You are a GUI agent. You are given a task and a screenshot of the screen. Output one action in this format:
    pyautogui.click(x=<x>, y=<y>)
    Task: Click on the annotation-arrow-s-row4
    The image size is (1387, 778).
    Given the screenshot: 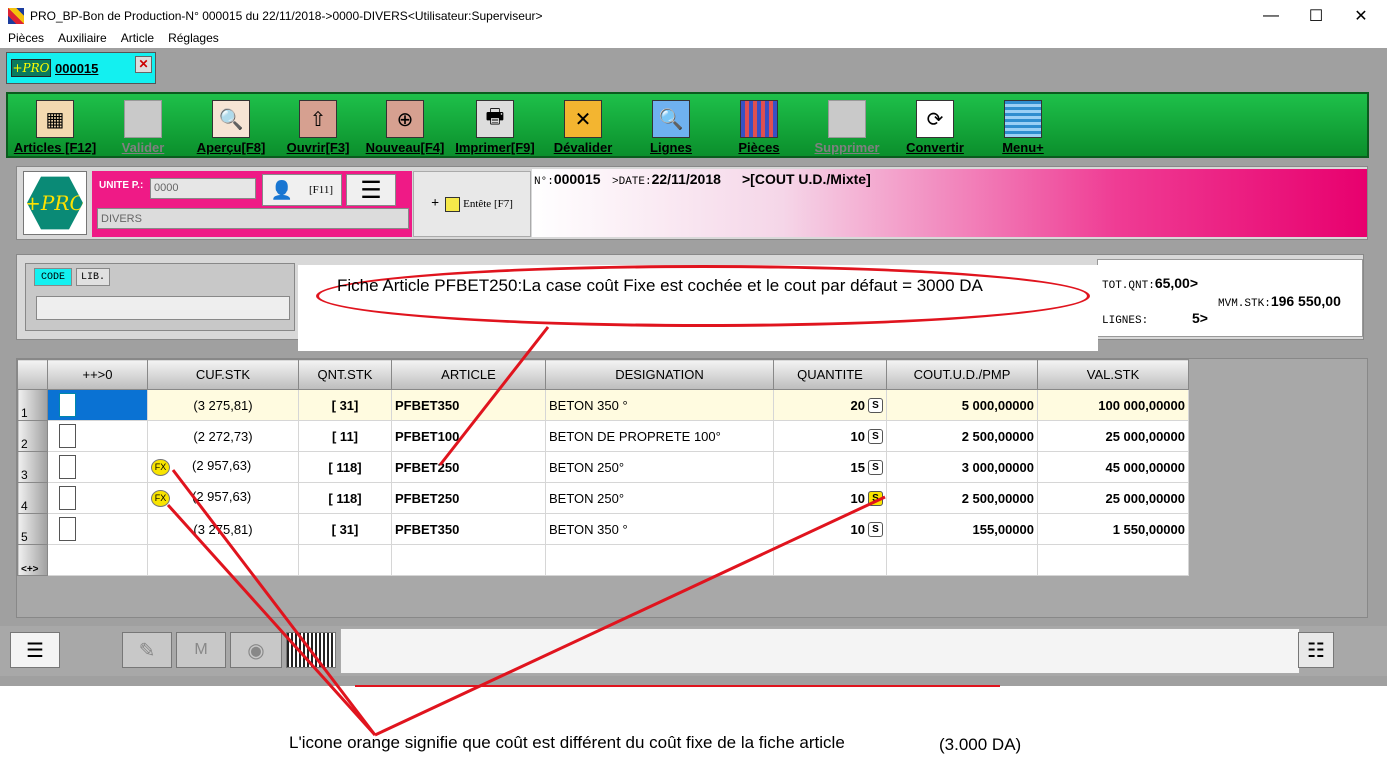 What is the action you would take?
    pyautogui.click(x=630, y=616)
    